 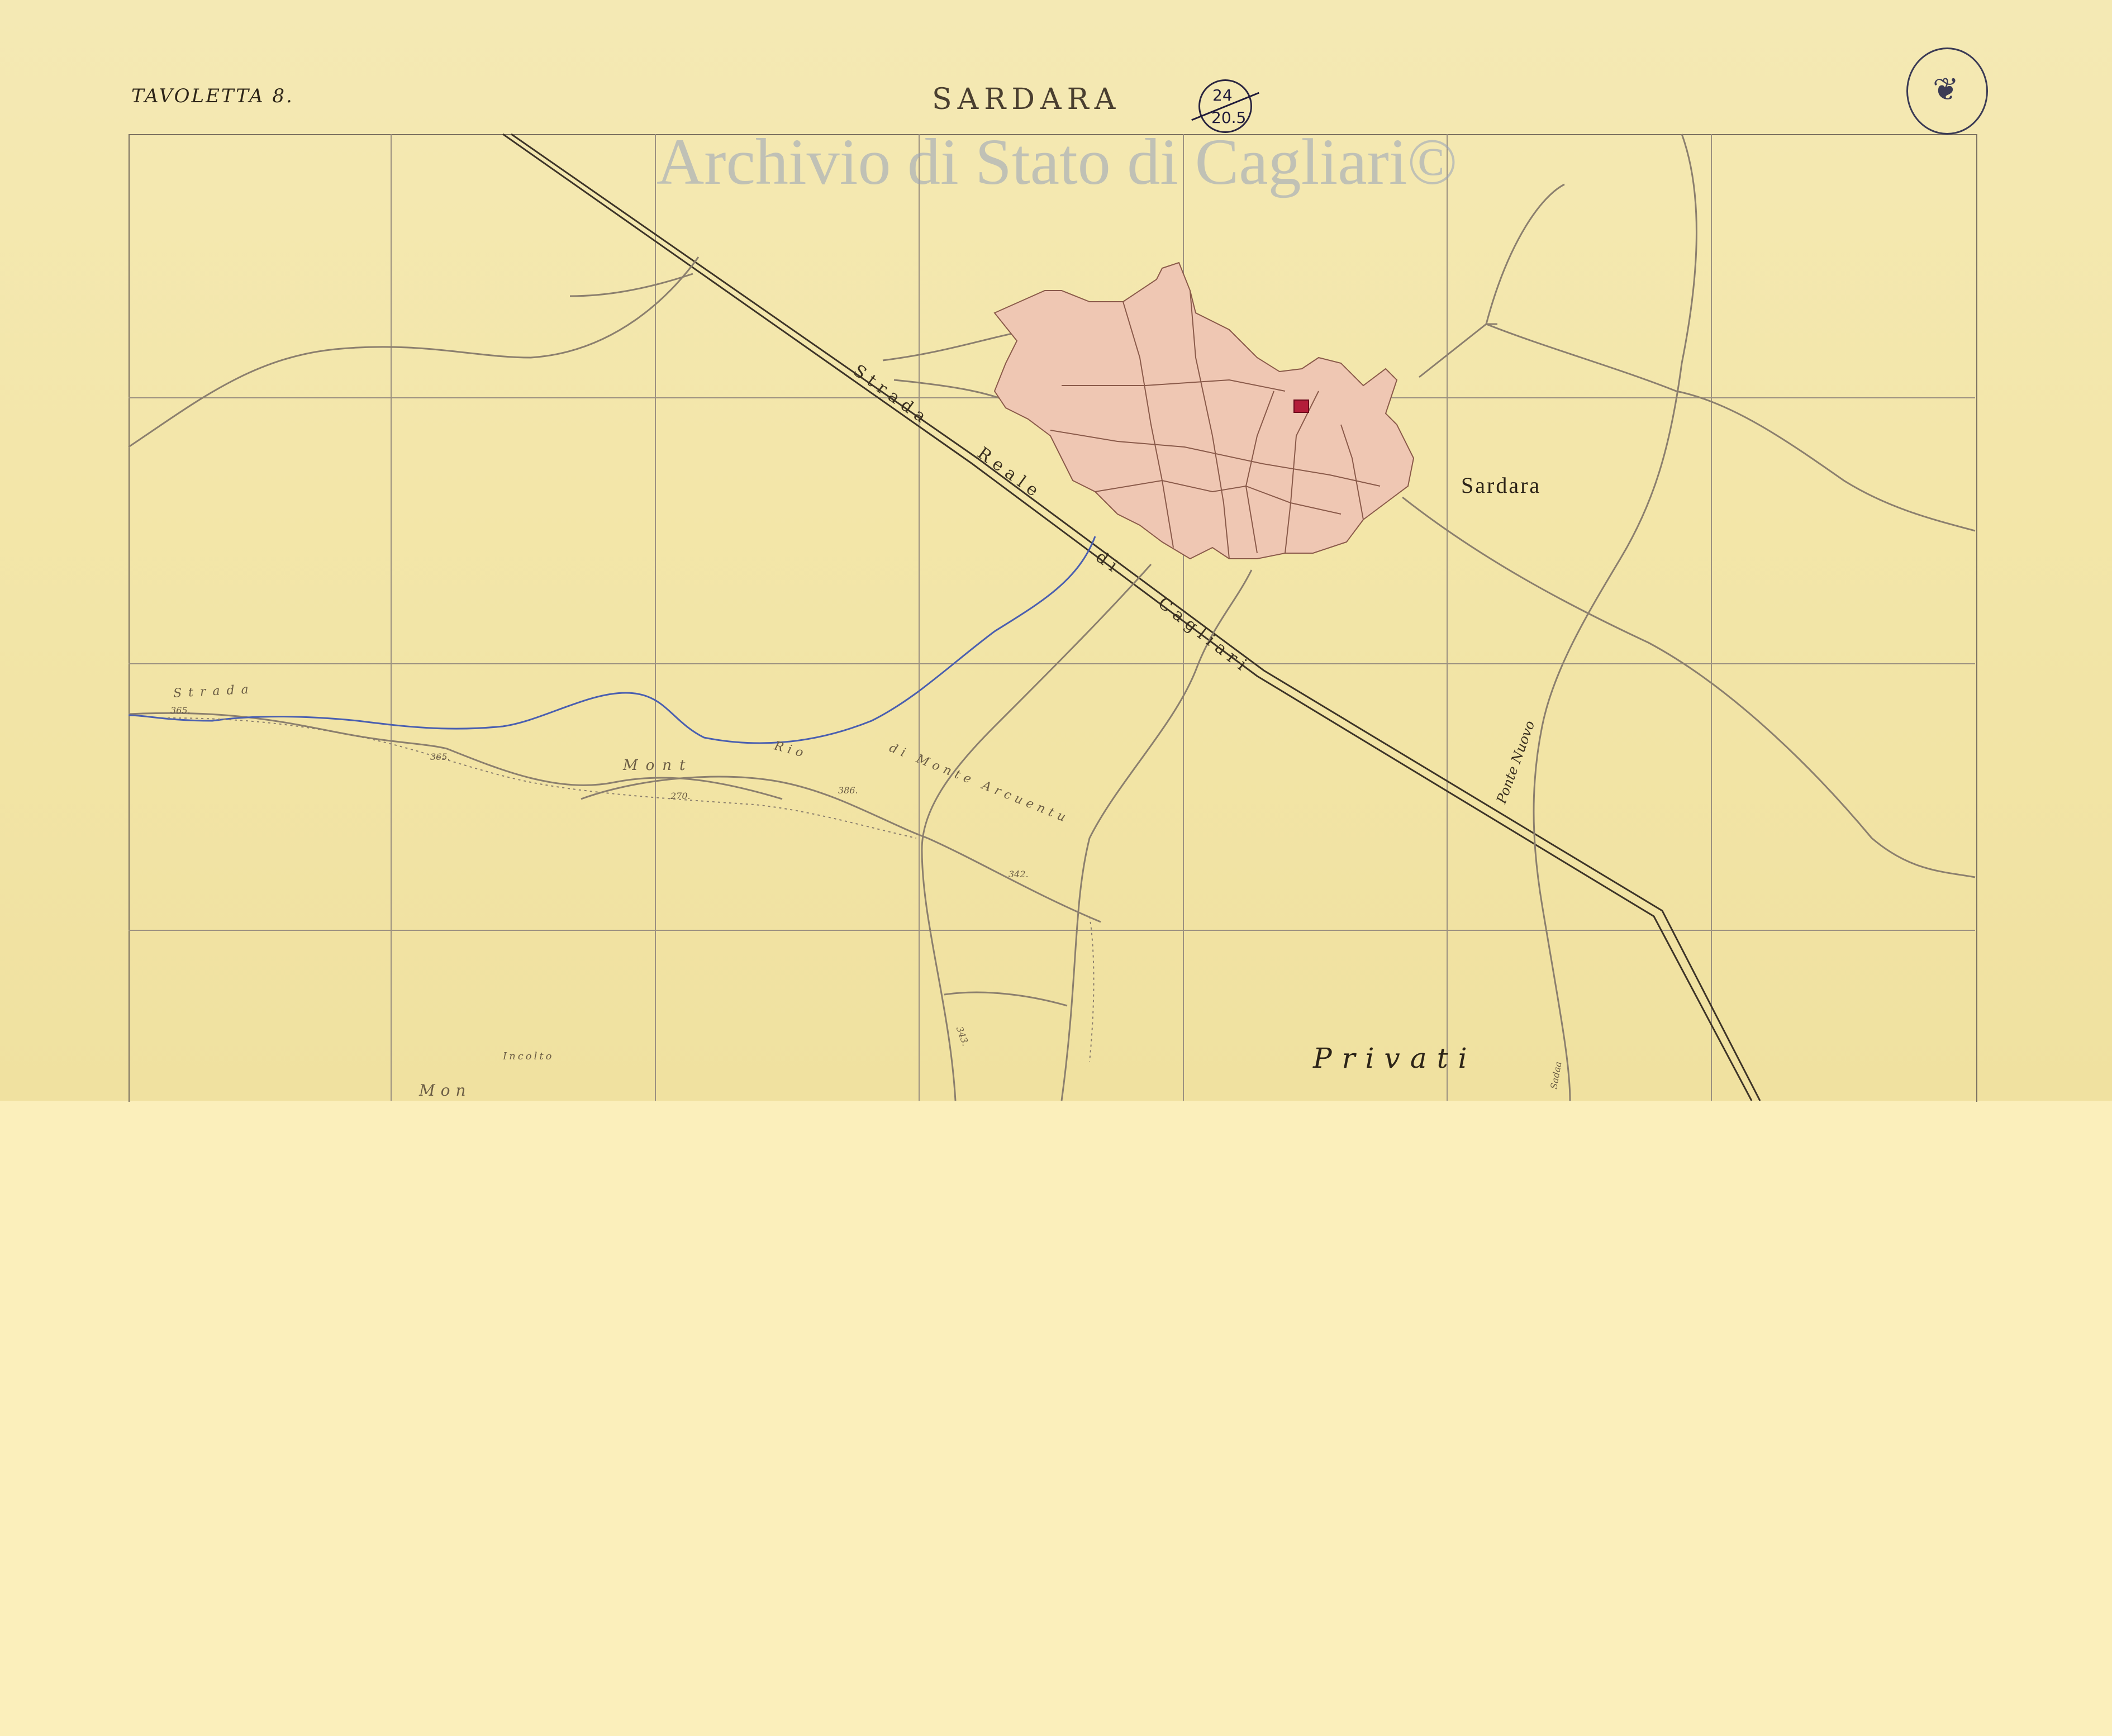 What do you see at coordinates (1026, 99) in the screenshot?
I see `map-title: SARDARA` at bounding box center [1026, 99].